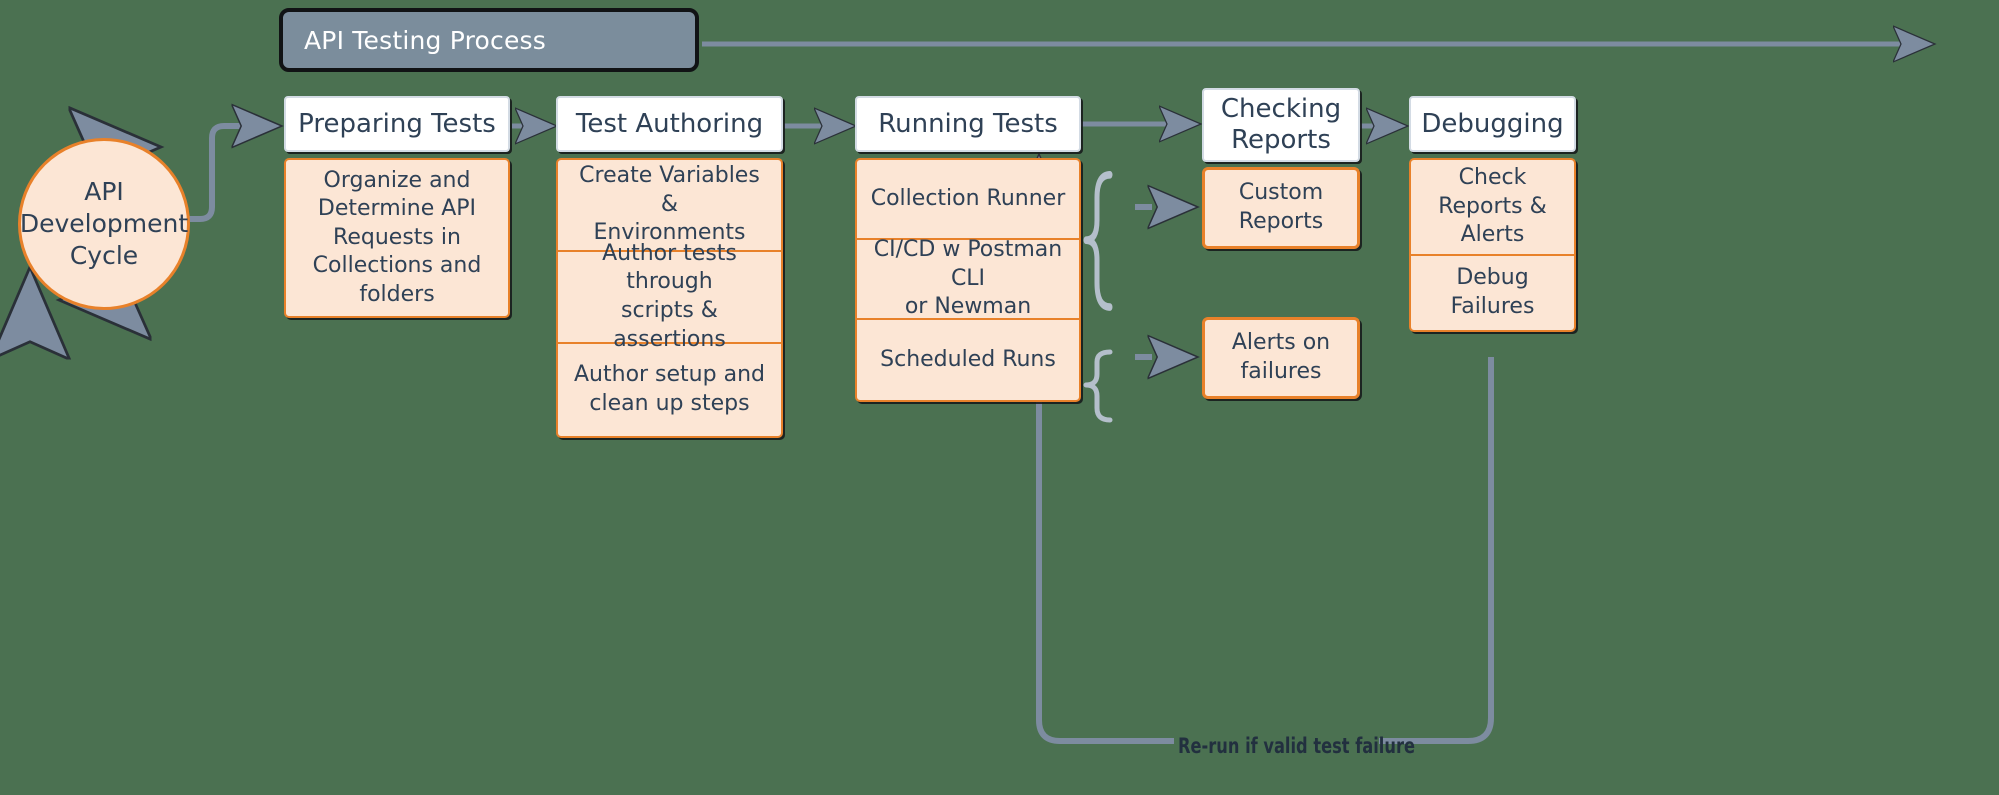 This screenshot has height=795, width=1999. I want to click on stage-header-checking-reports: Checking Reports, so click(1281, 125).